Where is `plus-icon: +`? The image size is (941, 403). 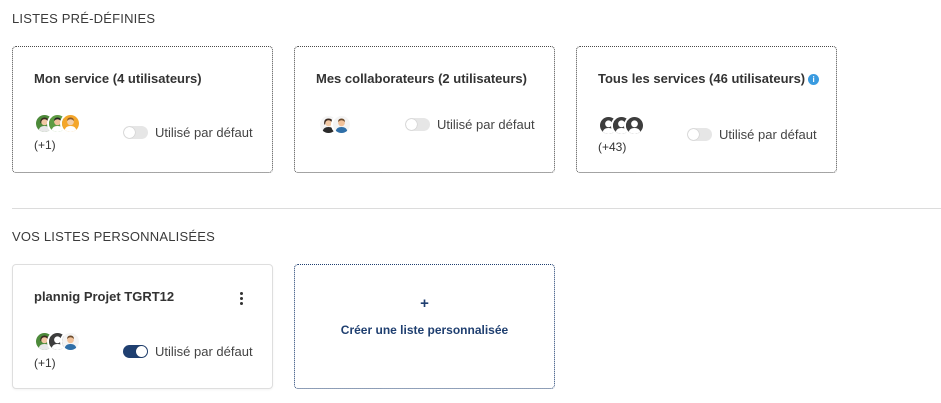
plus-icon: + is located at coordinates (424, 303).